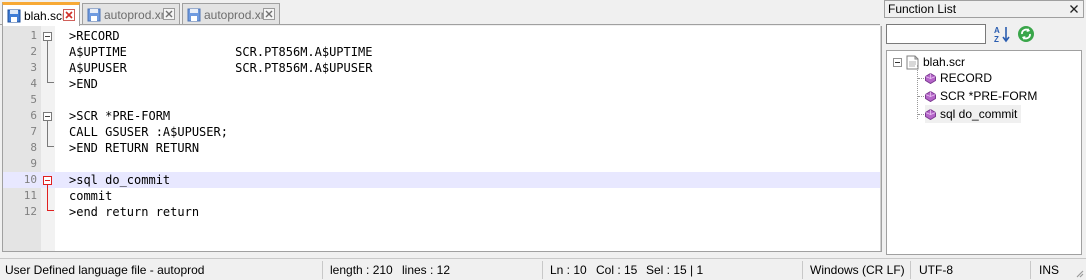 The width and height of the screenshot is (1086, 280). What do you see at coordinates (675, 270) in the screenshot?
I see `status-sel: Sel : 15 | 1` at bounding box center [675, 270].